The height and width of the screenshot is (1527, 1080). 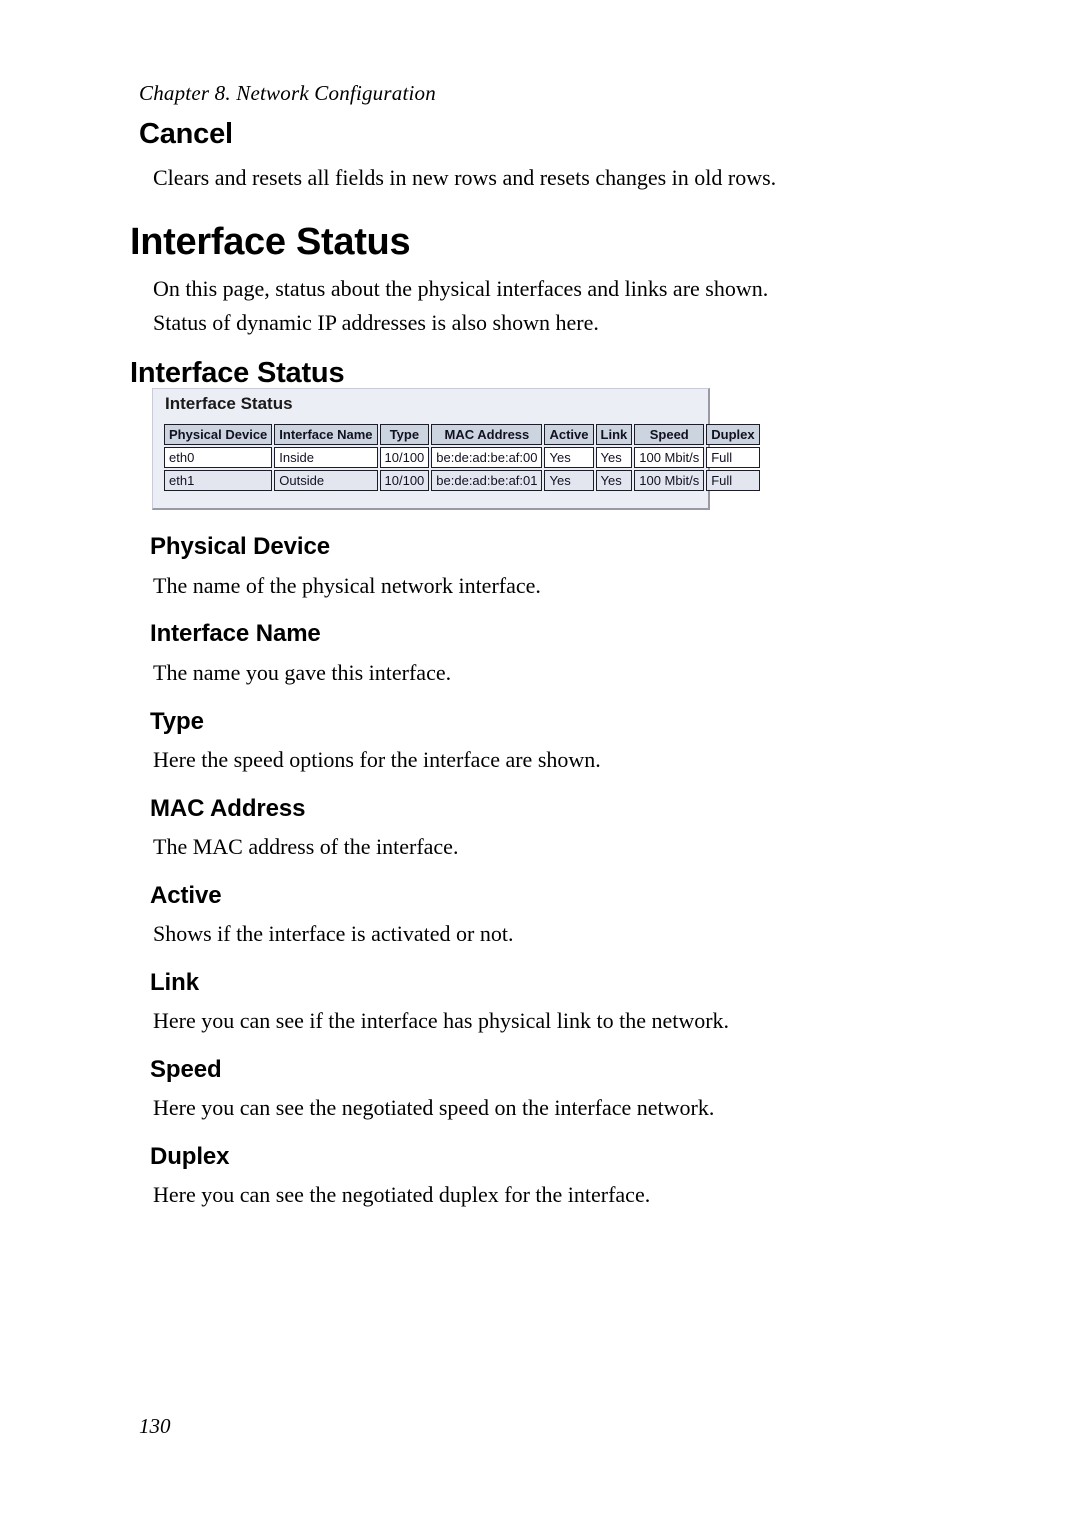 I want to click on heading-duplex: Duplex, so click(x=190, y=1156).